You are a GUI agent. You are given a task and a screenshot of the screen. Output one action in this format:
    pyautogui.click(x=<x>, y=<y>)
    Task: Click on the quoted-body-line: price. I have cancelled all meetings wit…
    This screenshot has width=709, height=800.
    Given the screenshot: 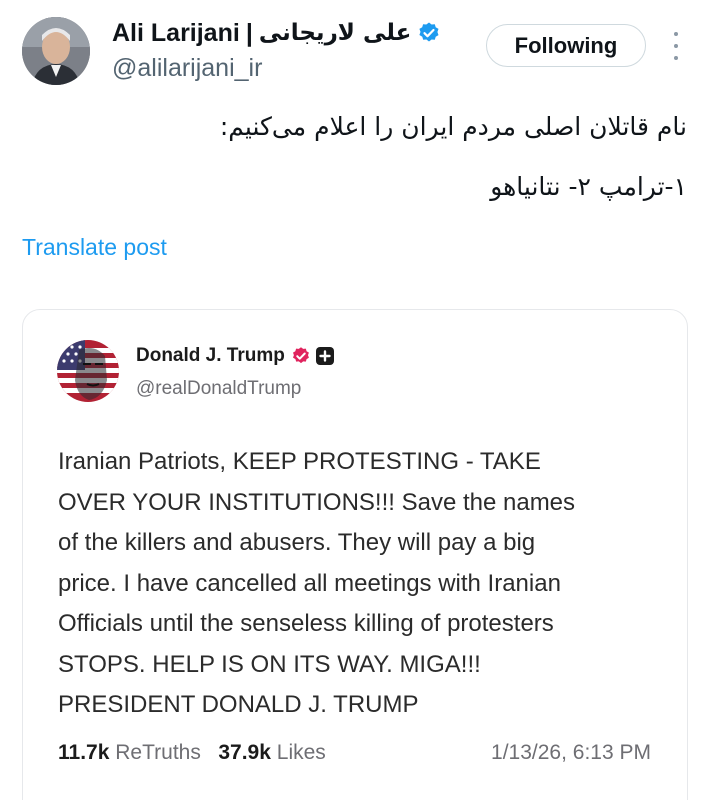 What is the action you would take?
    pyautogui.click(x=309, y=583)
    